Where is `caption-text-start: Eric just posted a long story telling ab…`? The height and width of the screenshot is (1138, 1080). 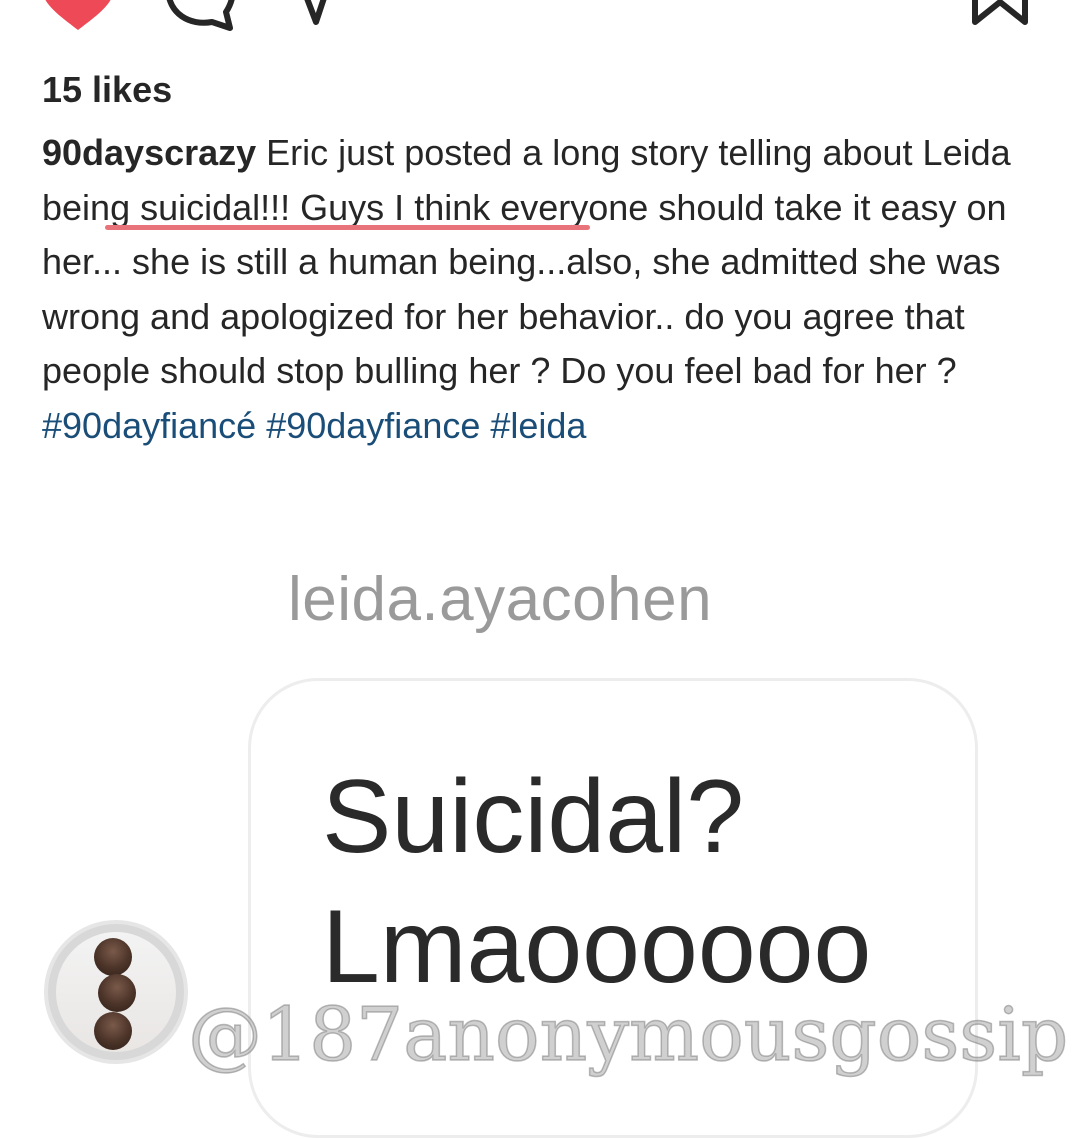
caption-text-start: Eric just posted a long story telling ab… is located at coordinates (569, 152).